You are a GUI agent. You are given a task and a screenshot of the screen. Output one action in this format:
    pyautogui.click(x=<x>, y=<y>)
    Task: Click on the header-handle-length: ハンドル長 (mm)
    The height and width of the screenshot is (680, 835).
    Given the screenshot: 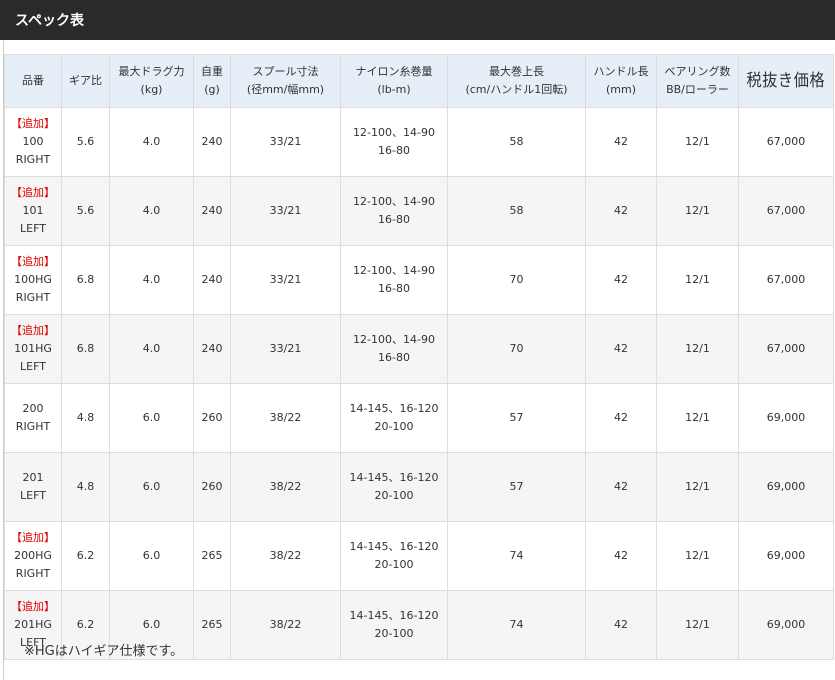 What is the action you would take?
    pyautogui.click(x=621, y=81)
    